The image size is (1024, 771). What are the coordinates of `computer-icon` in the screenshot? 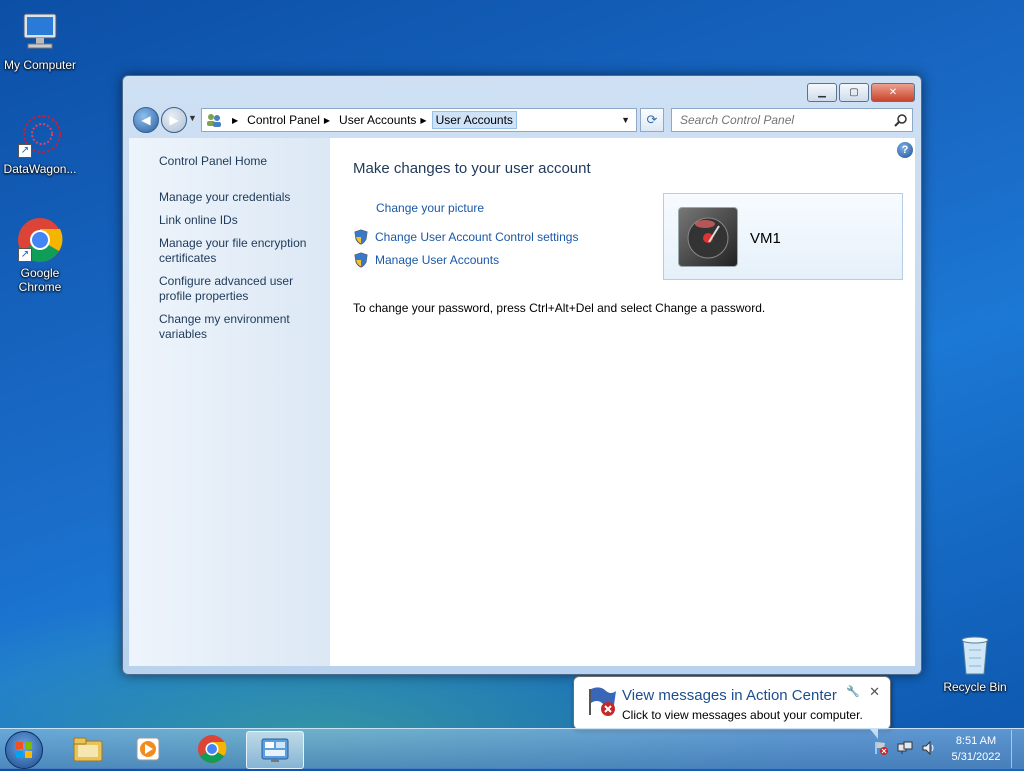 It's located at (40, 32).